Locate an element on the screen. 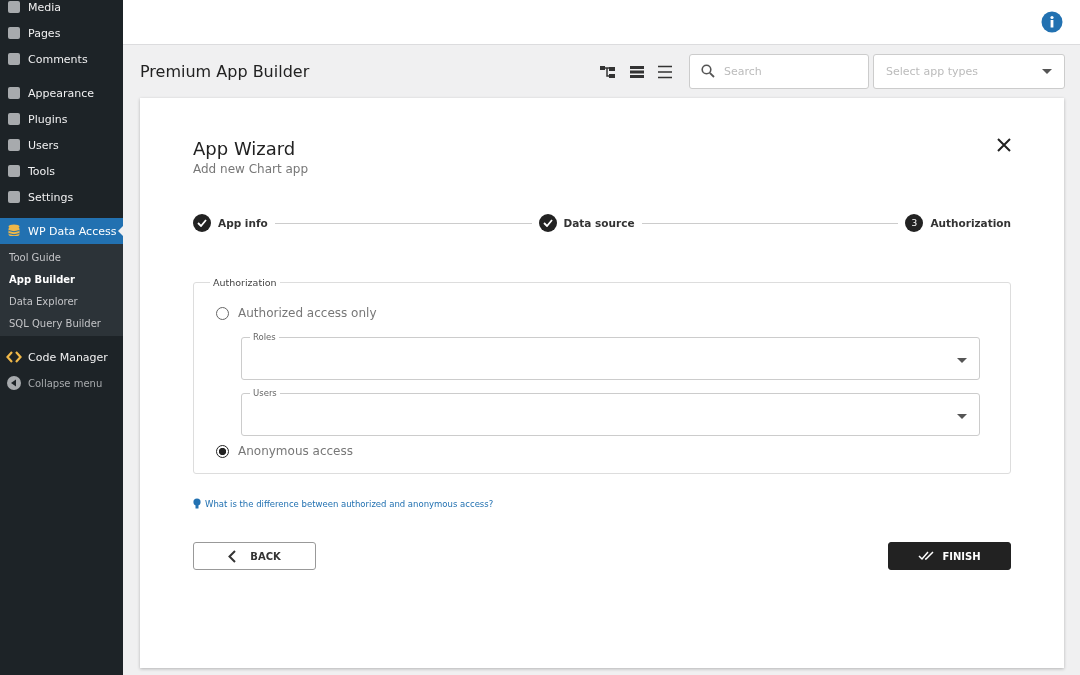  list-view-icon is located at coordinates (637, 71).